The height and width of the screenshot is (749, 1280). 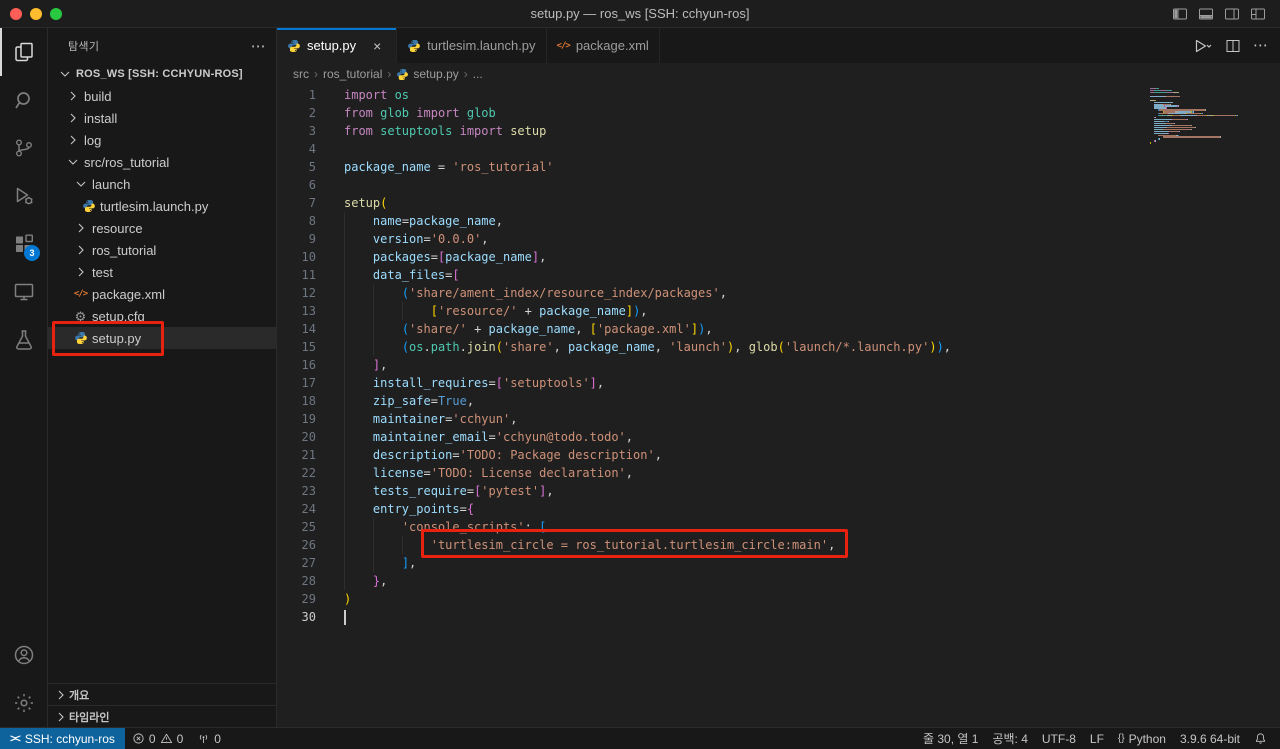 I want to click on activity-run-debug, so click(x=23, y=196).